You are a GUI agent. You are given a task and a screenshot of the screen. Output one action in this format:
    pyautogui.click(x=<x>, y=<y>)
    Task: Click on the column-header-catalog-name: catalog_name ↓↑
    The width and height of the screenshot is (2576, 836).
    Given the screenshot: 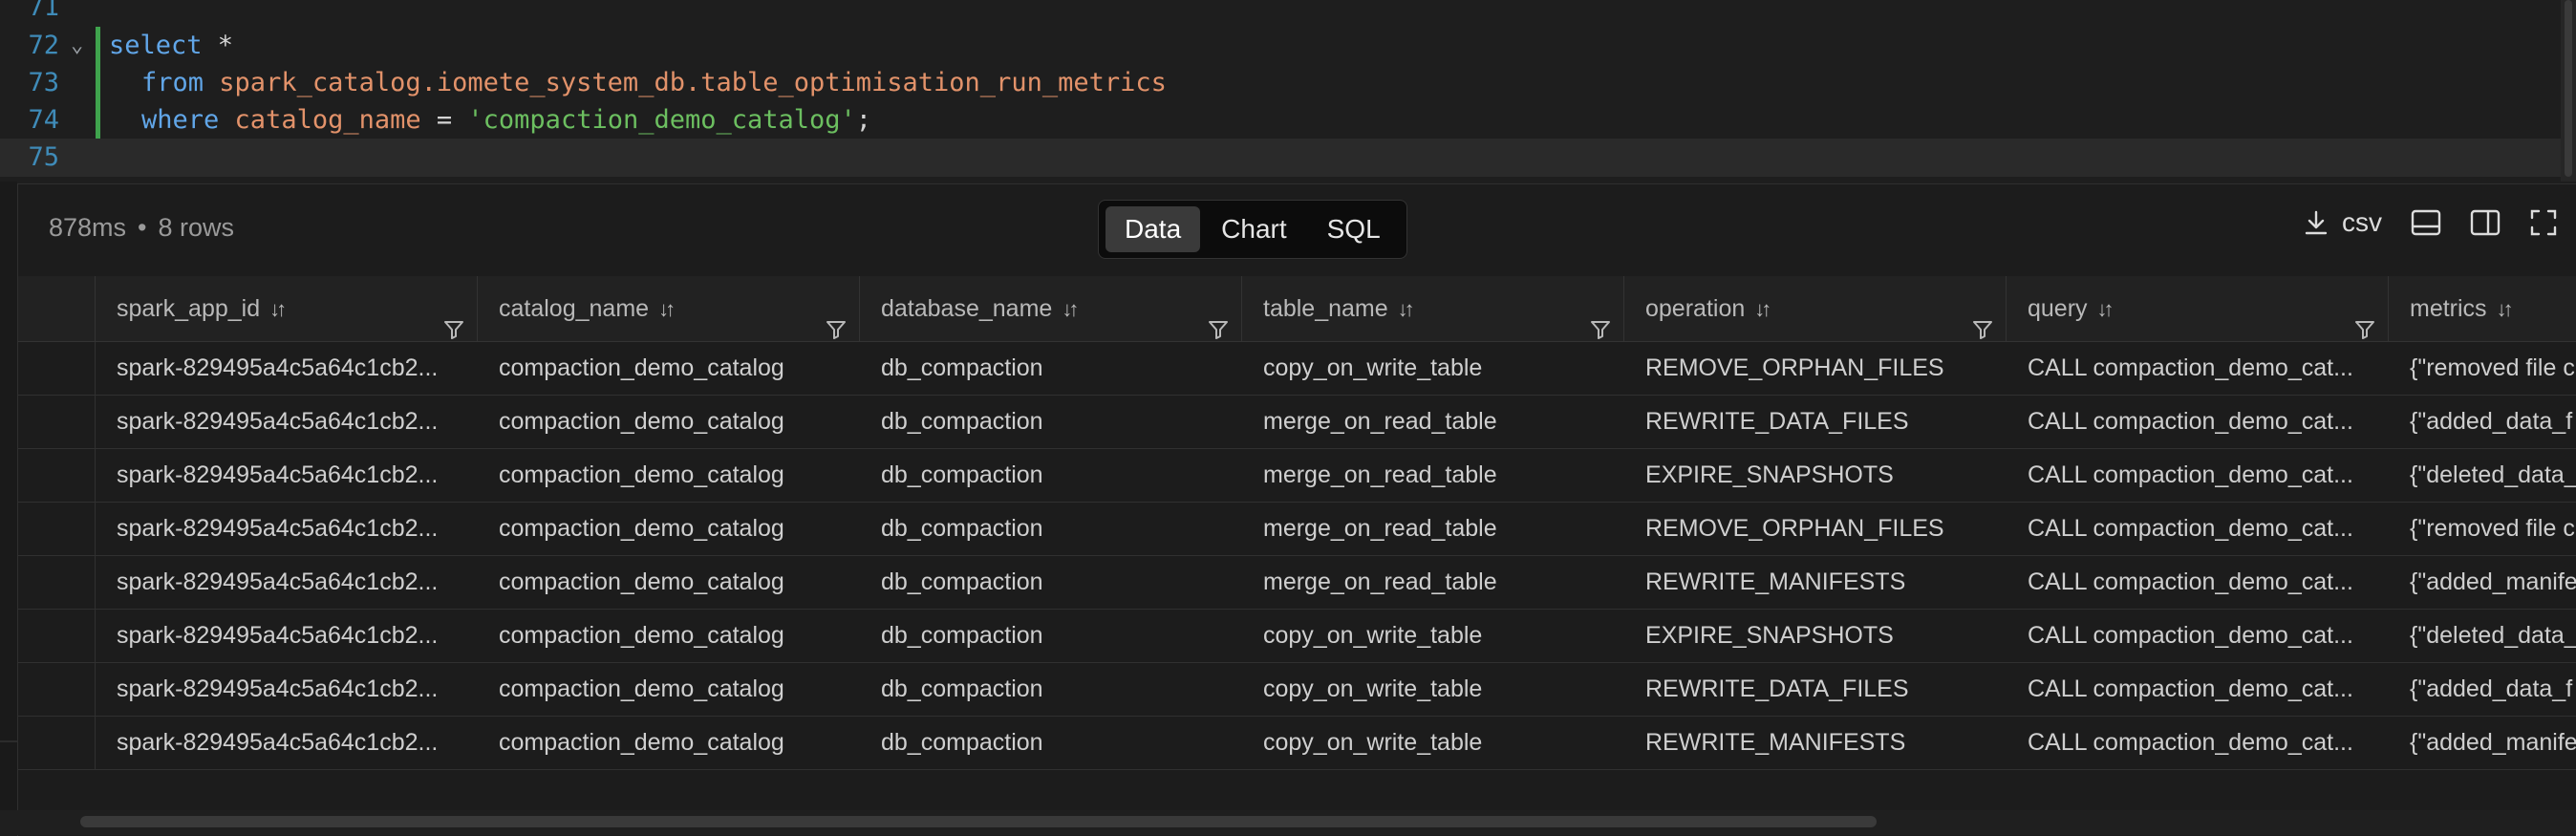 What is the action you would take?
    pyautogui.click(x=669, y=308)
    